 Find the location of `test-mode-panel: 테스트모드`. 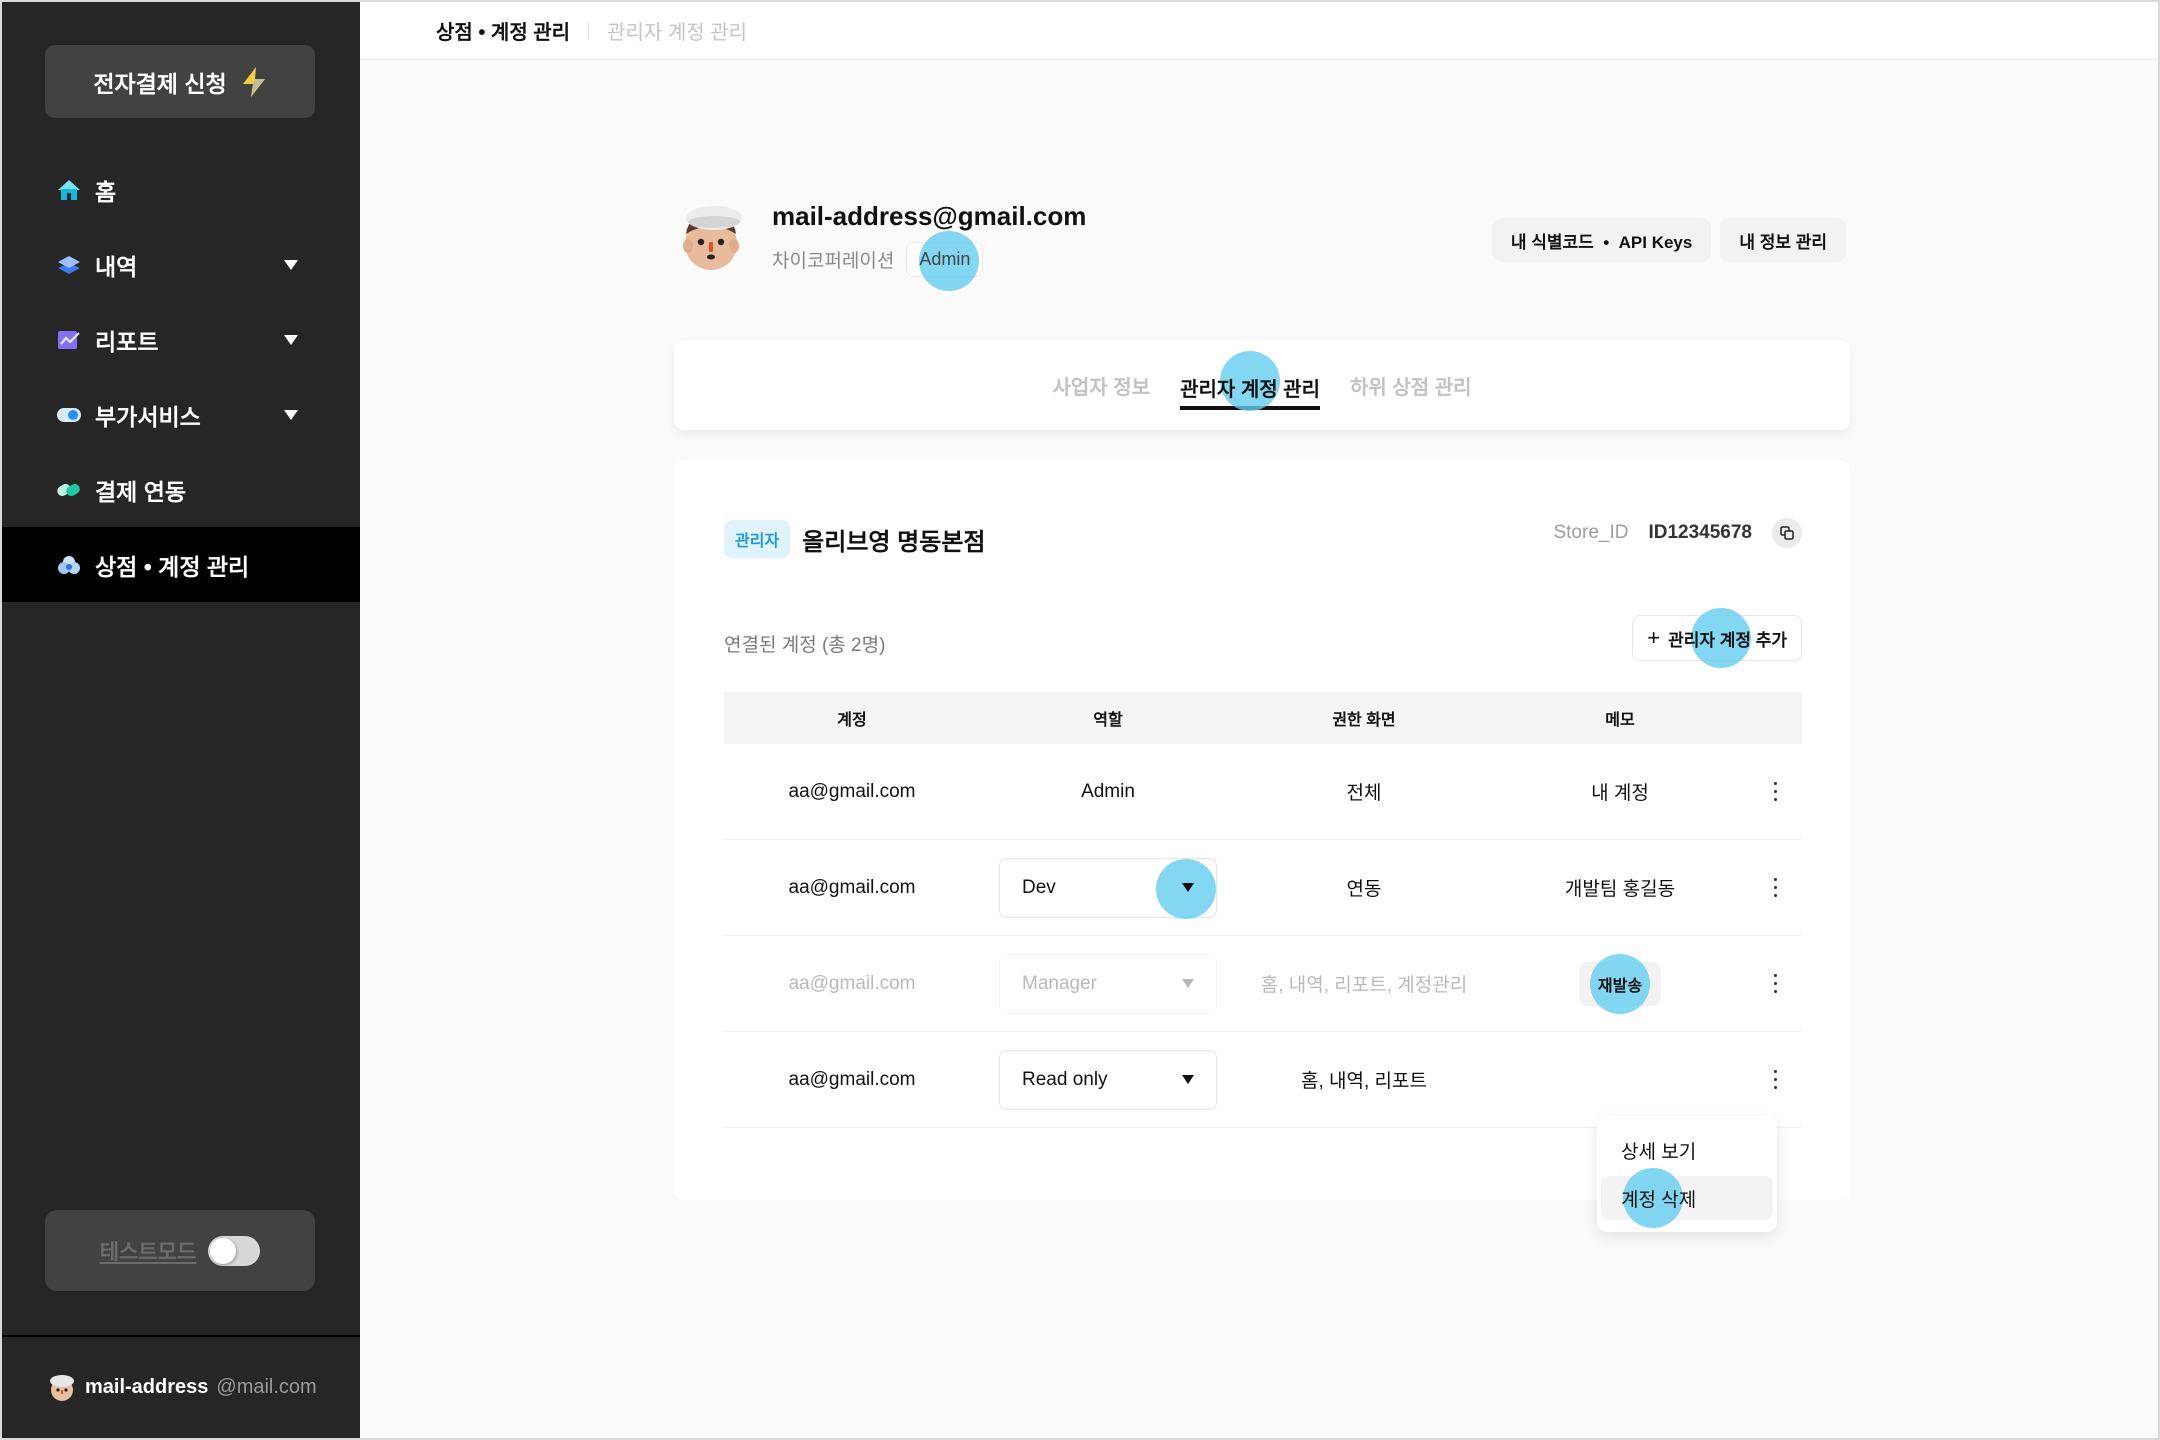

test-mode-panel: 테스트모드 is located at coordinates (180, 1250).